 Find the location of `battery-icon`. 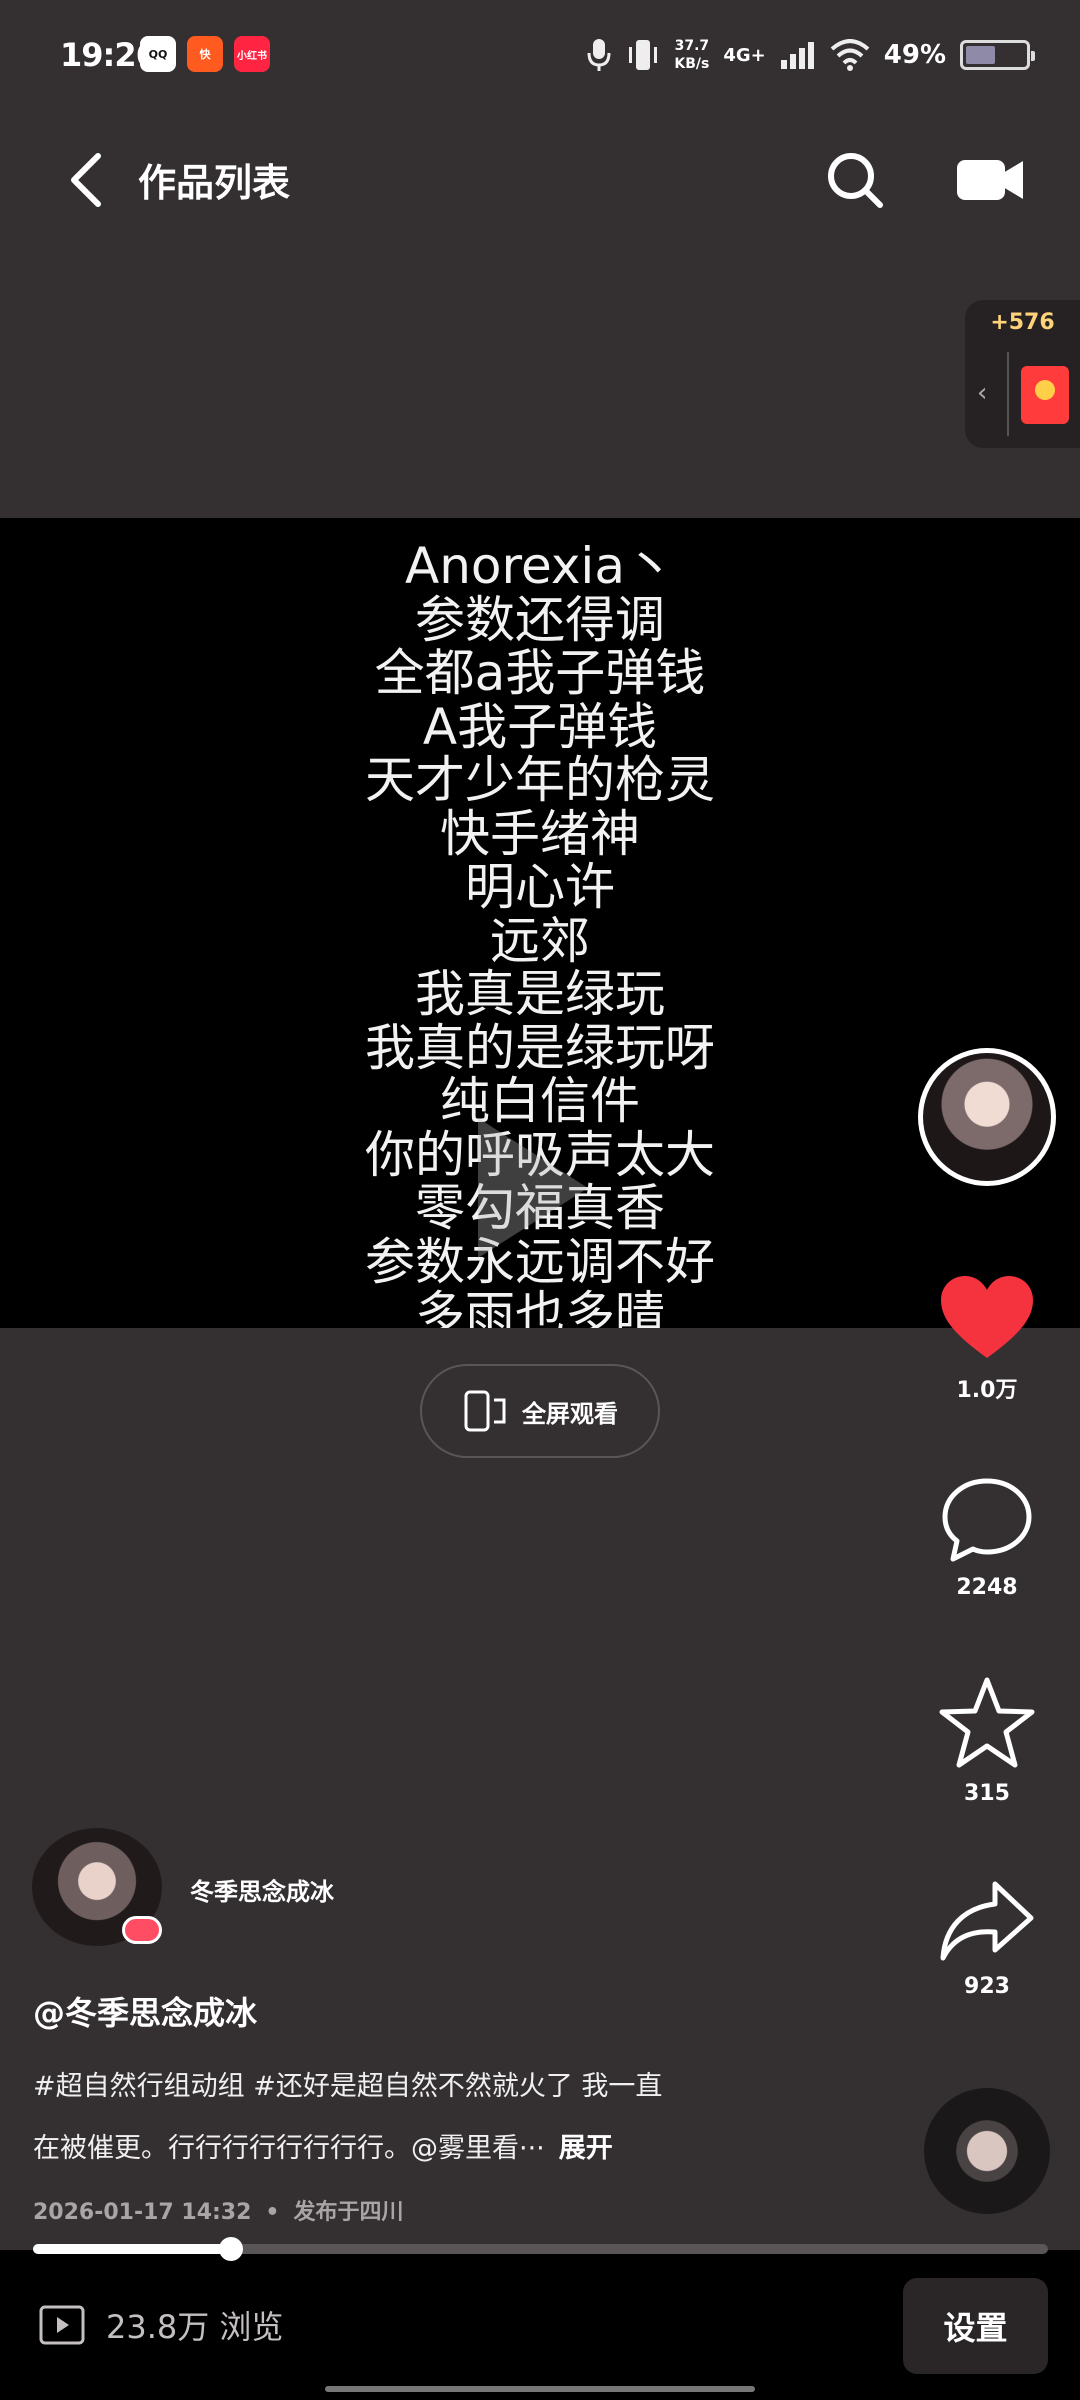

battery-icon is located at coordinates (997, 55).